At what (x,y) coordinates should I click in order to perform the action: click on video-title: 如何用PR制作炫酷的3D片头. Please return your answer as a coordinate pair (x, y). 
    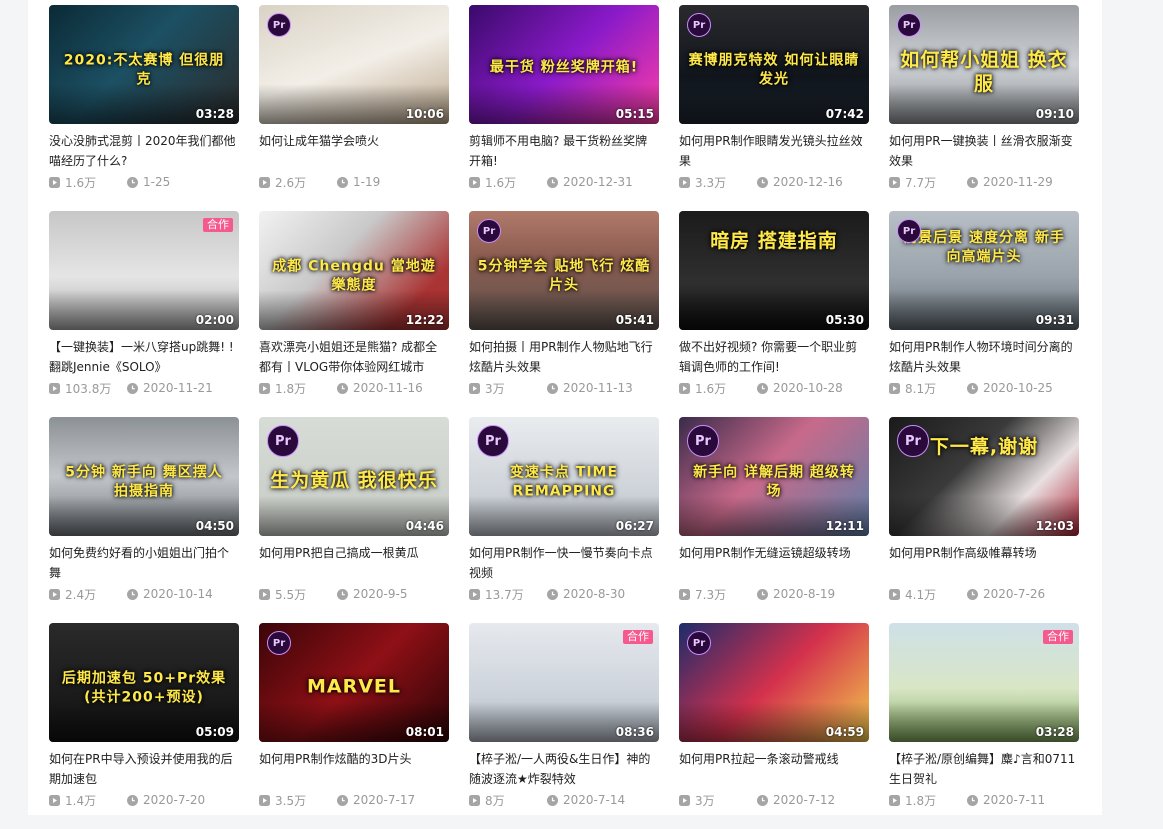
    Looking at the image, I should click on (354, 769).